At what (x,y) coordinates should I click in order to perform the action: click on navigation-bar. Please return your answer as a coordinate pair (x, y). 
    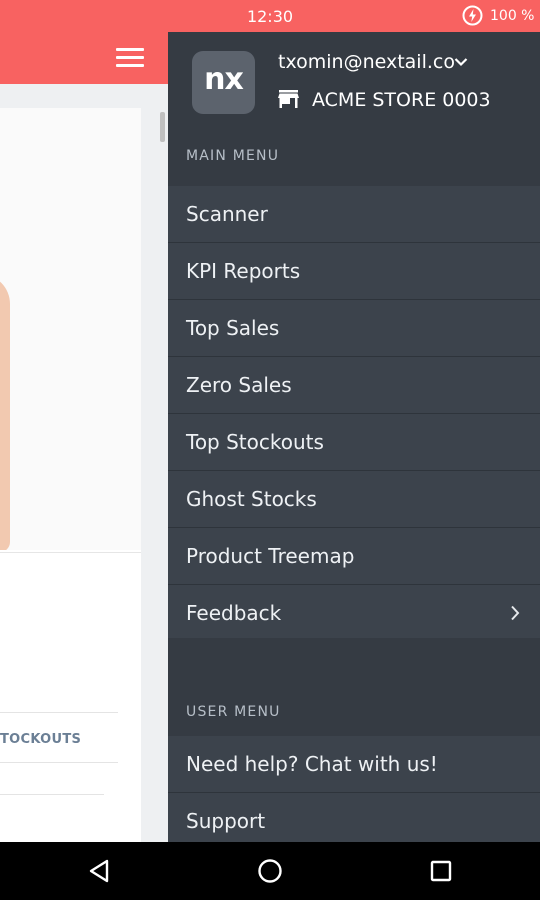
    Looking at the image, I should click on (270, 871).